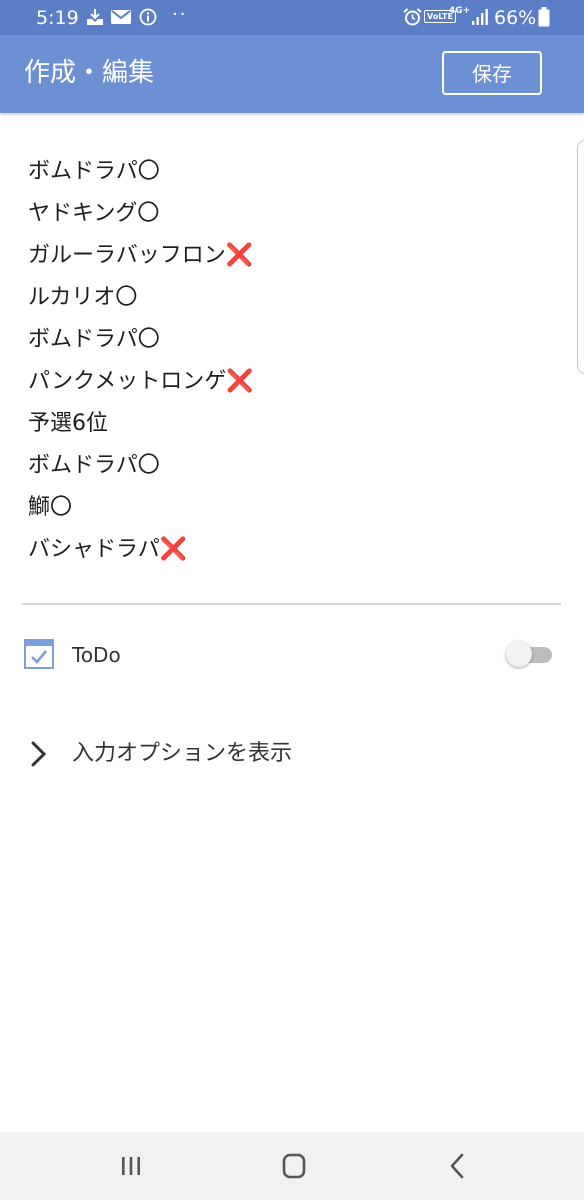  I want to click on chevron-right-icon, so click(39, 754).